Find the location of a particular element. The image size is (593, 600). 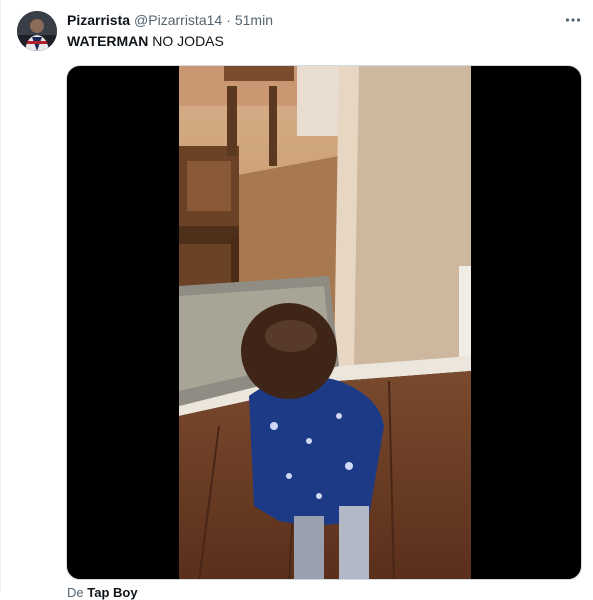

tweet-header: Pizarrista @Pizarrista14 · 51min is located at coordinates (170, 20).